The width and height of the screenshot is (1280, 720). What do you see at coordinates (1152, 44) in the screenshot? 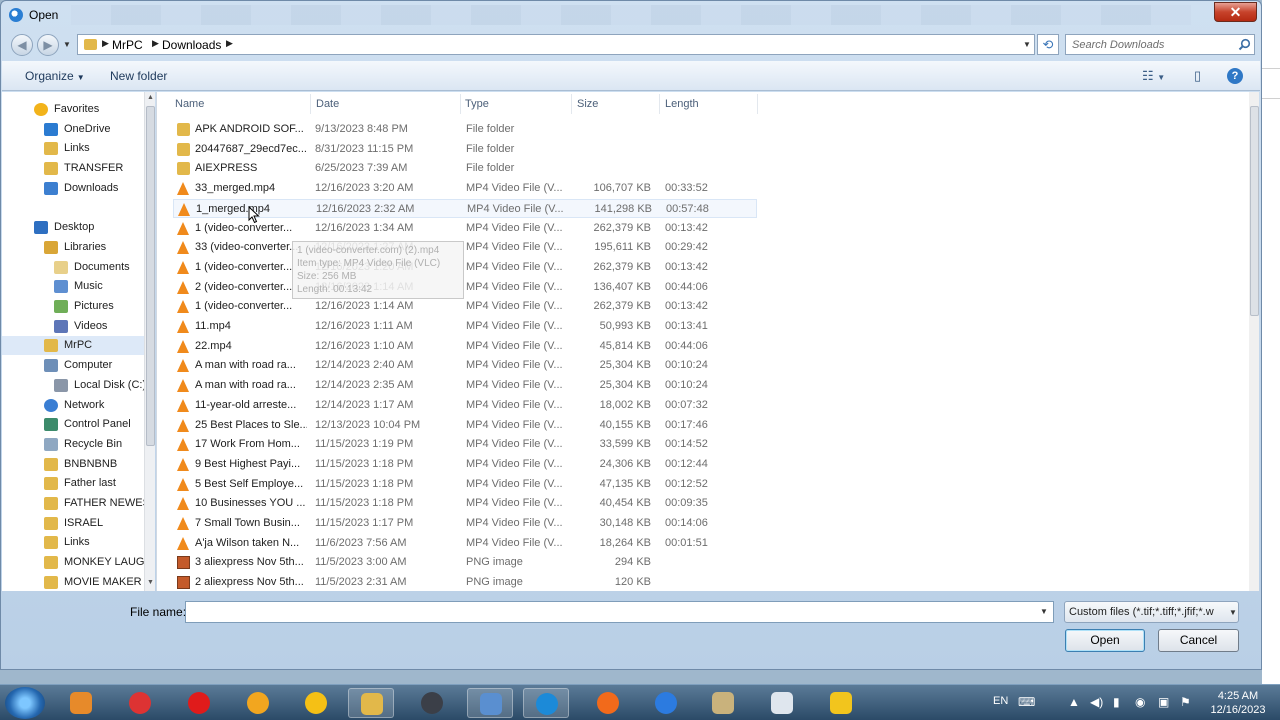
I see `search-input` at bounding box center [1152, 44].